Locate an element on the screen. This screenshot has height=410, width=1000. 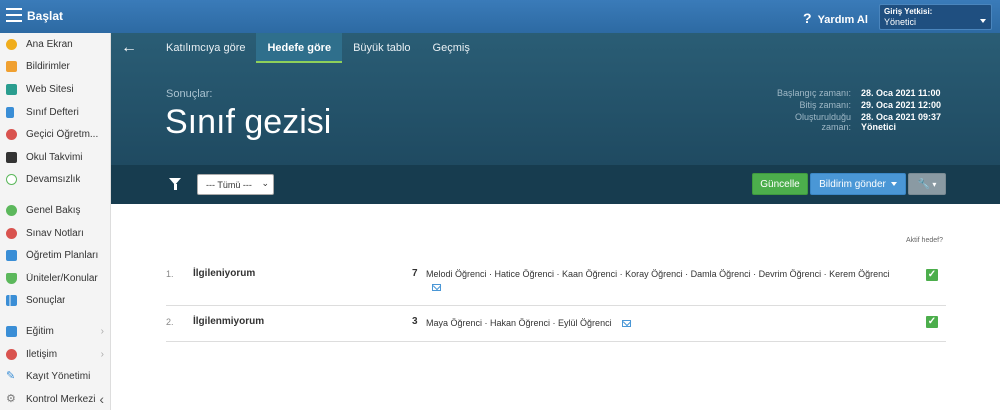
tools-dropdown-button: 🔧 ▾ is located at coordinates (927, 184).